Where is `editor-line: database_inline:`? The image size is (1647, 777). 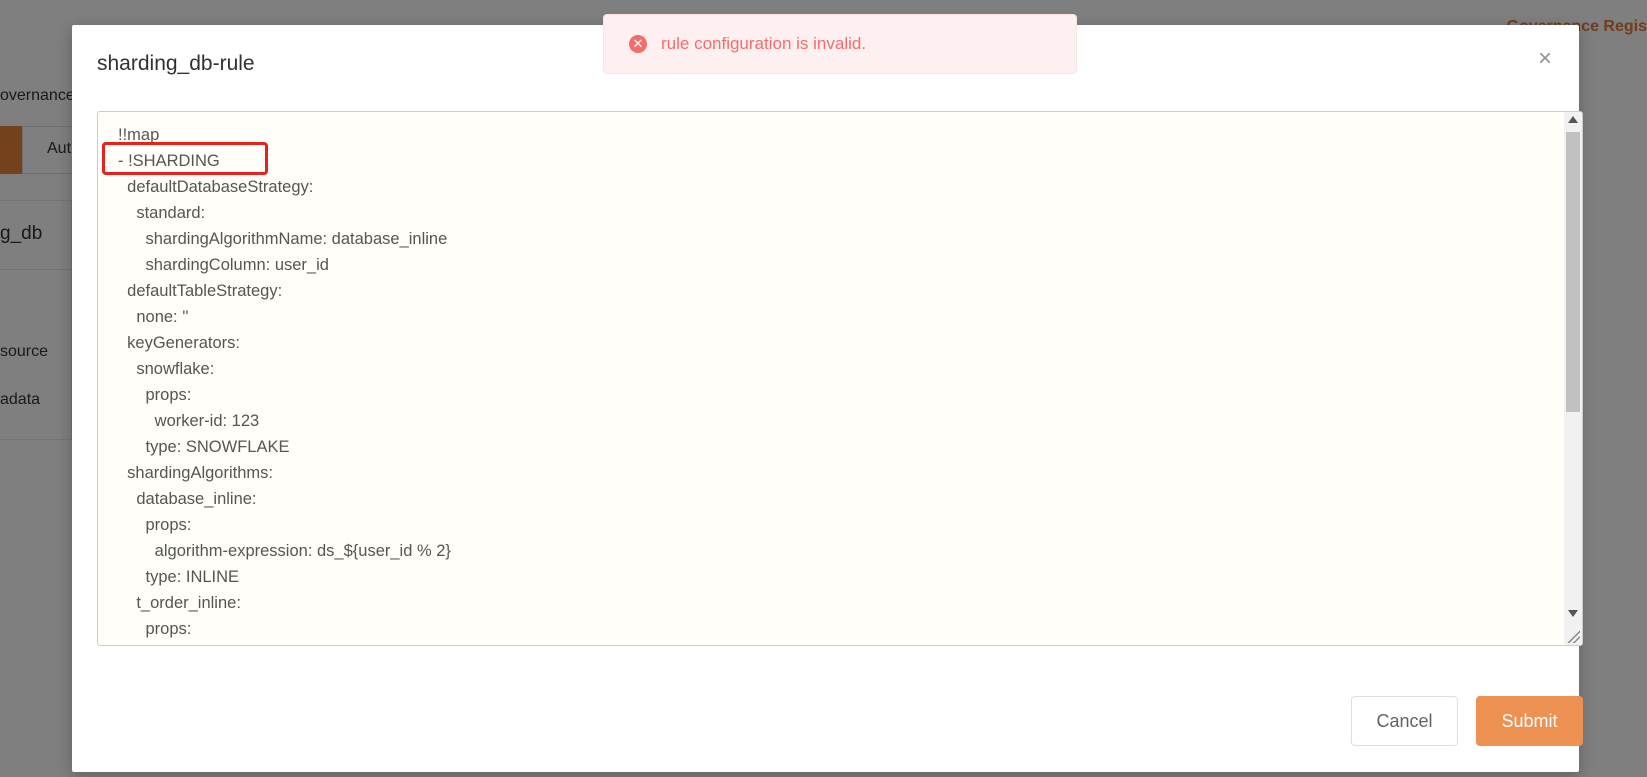 editor-line: database_inline: is located at coordinates (187, 499).